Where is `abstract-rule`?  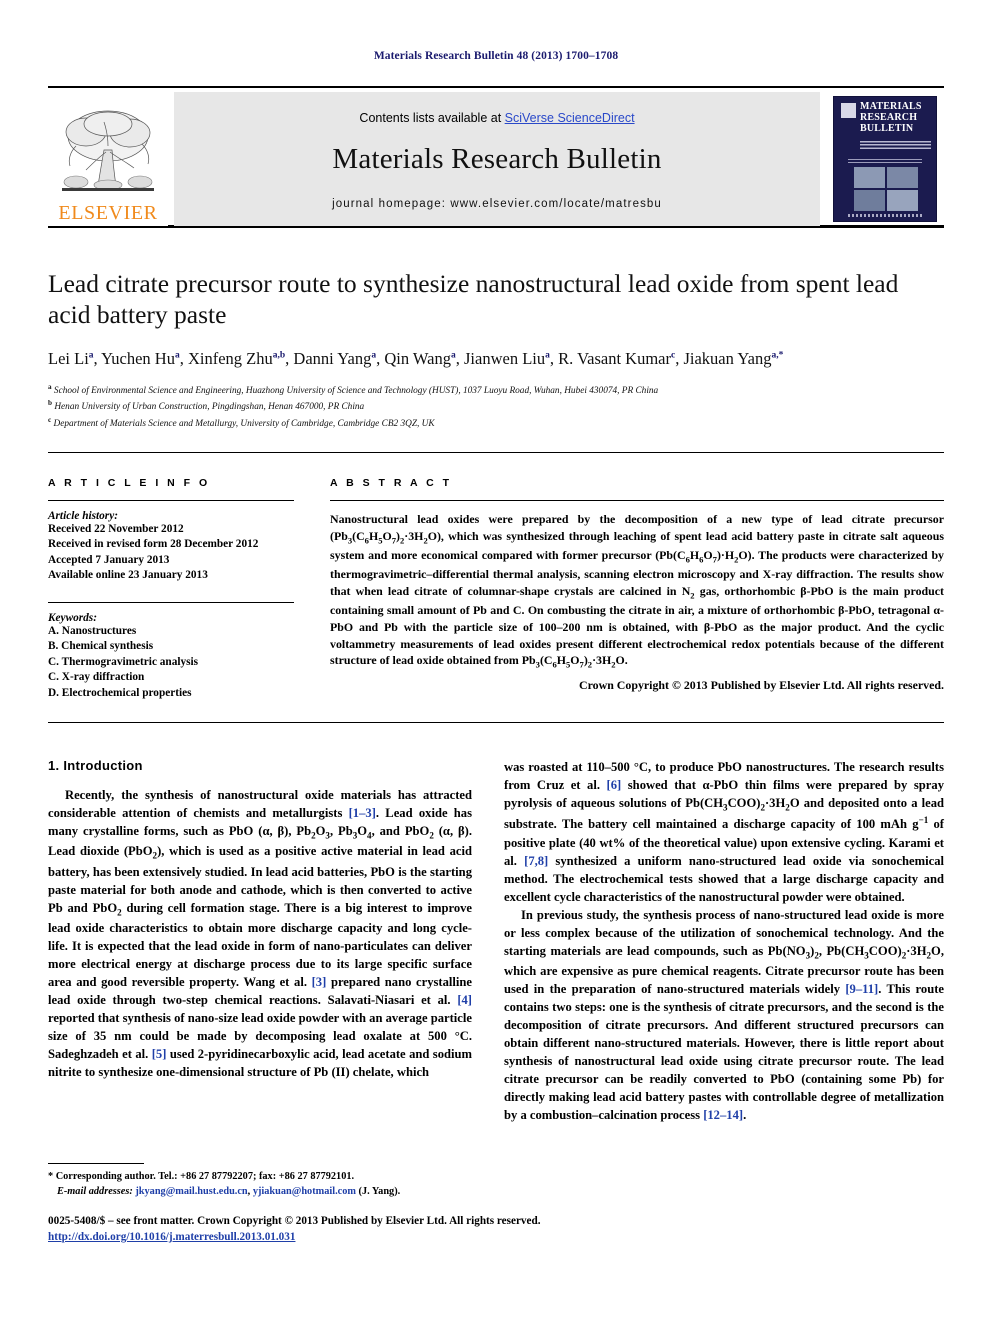
abstract-rule is located at coordinates (637, 500).